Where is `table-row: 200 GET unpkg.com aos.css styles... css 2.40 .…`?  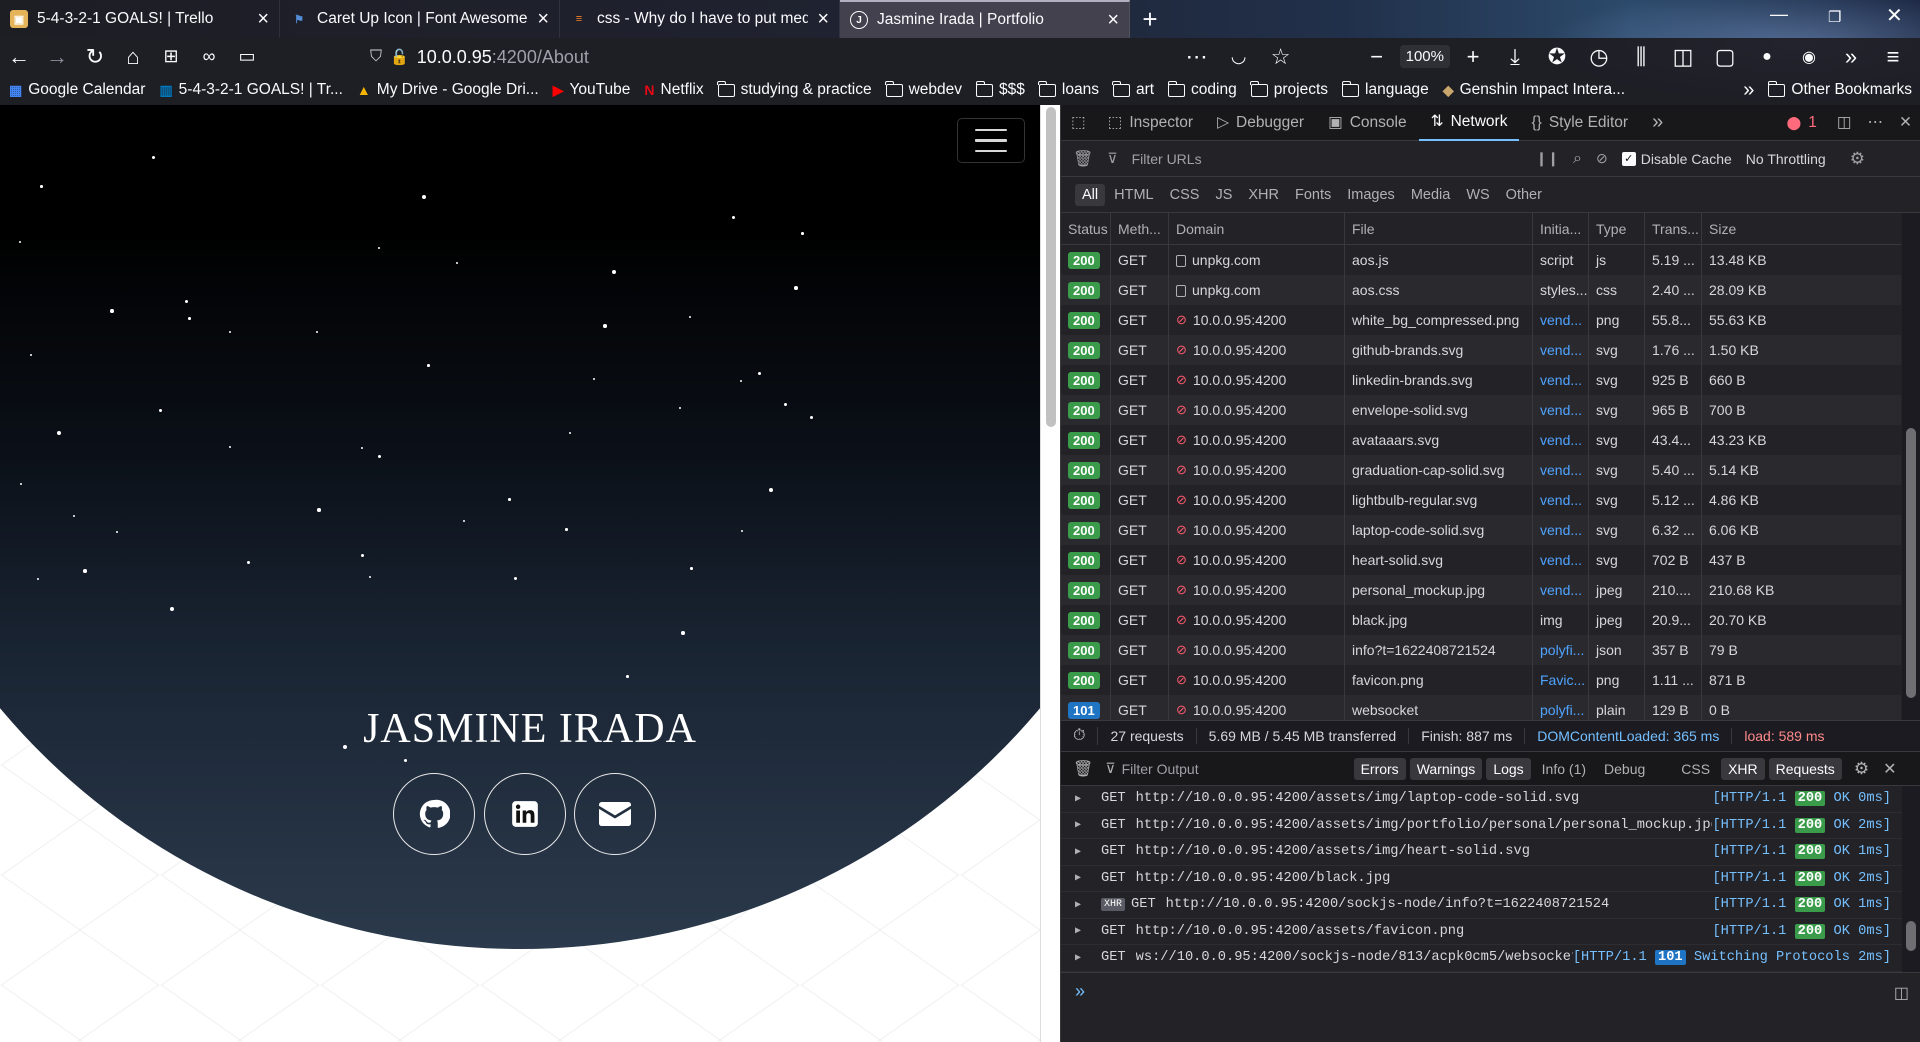
table-row: 200 GET unpkg.com aos.css styles... css 2.40 .… is located at coordinates (1481, 290).